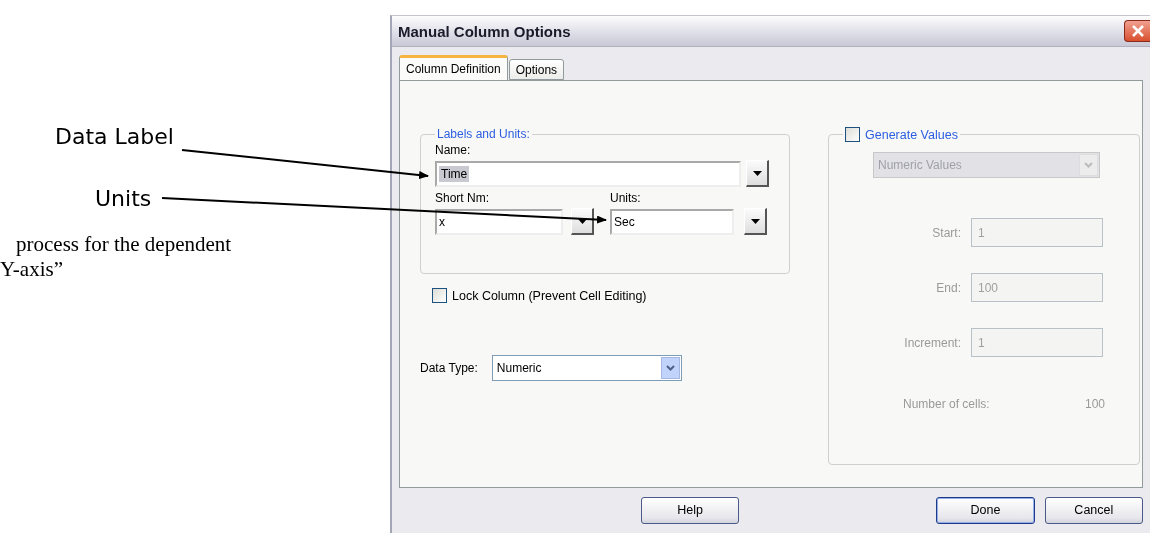  What do you see at coordinates (31, 269) in the screenshot?
I see `note-text: Y-axis”` at bounding box center [31, 269].